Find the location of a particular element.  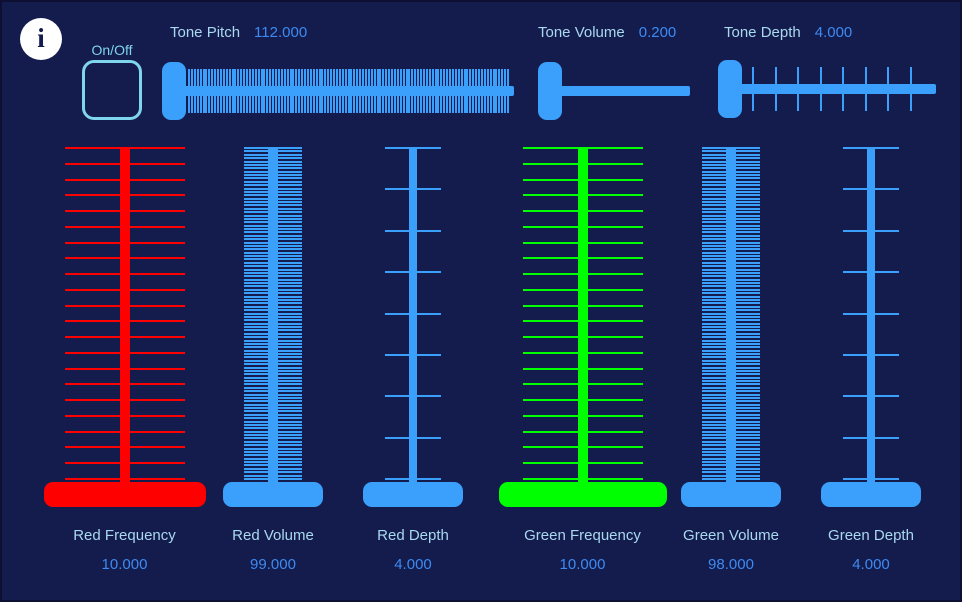

slider-handle-green-volume is located at coordinates (731, 494).